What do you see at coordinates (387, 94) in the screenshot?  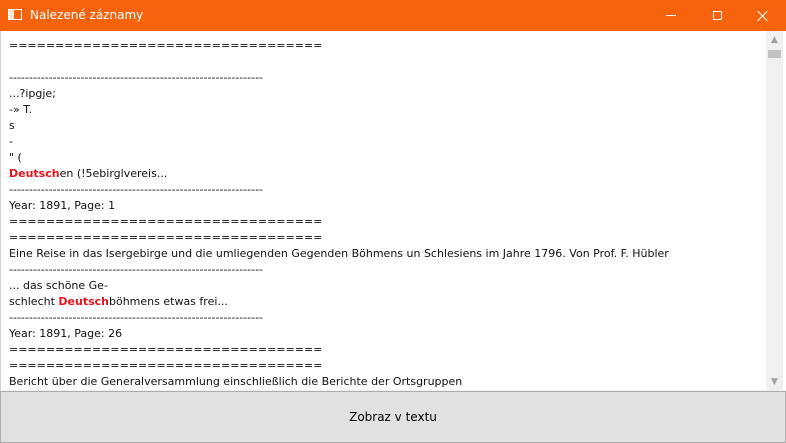 I see `result-line: ...?ipgje;` at bounding box center [387, 94].